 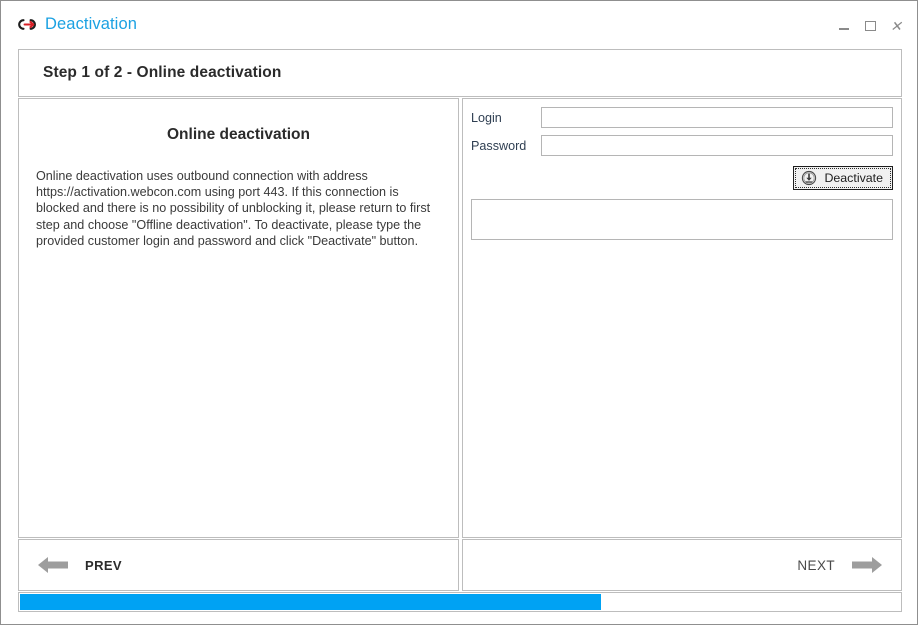 What do you see at coordinates (896, 26) in the screenshot?
I see `close-icon: ✕` at bounding box center [896, 26].